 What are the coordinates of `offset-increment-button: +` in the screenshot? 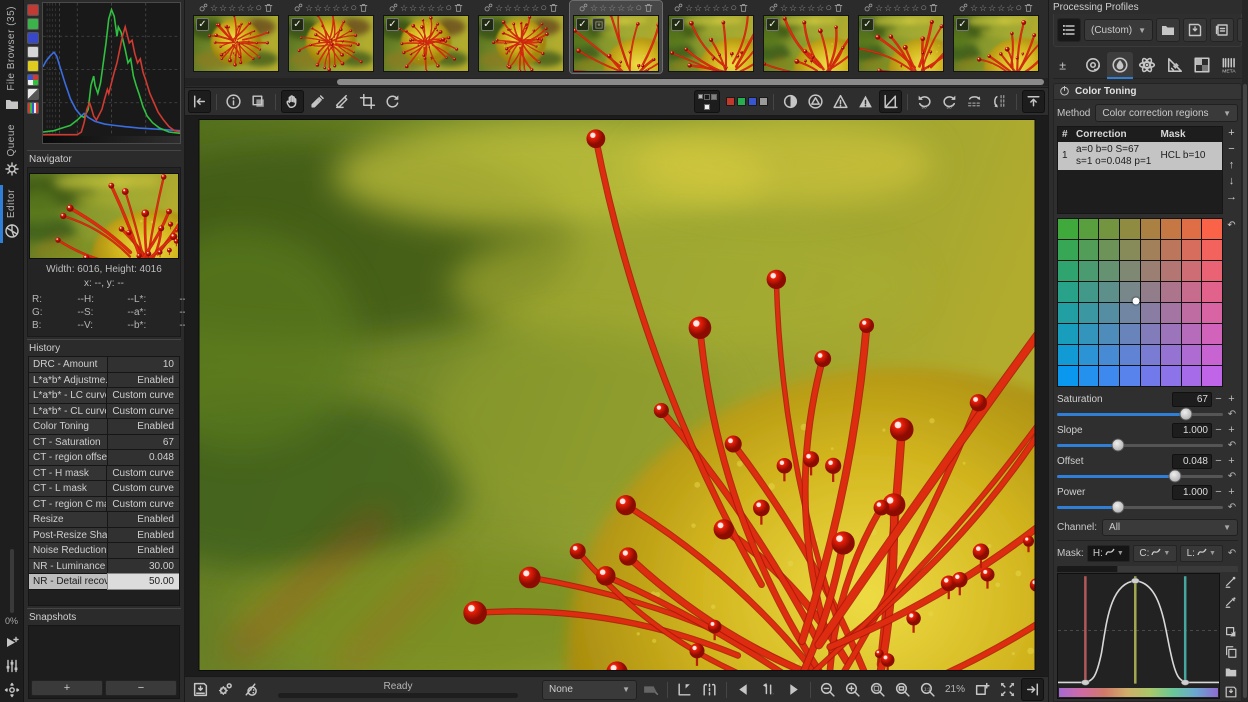 It's located at (1231, 461).